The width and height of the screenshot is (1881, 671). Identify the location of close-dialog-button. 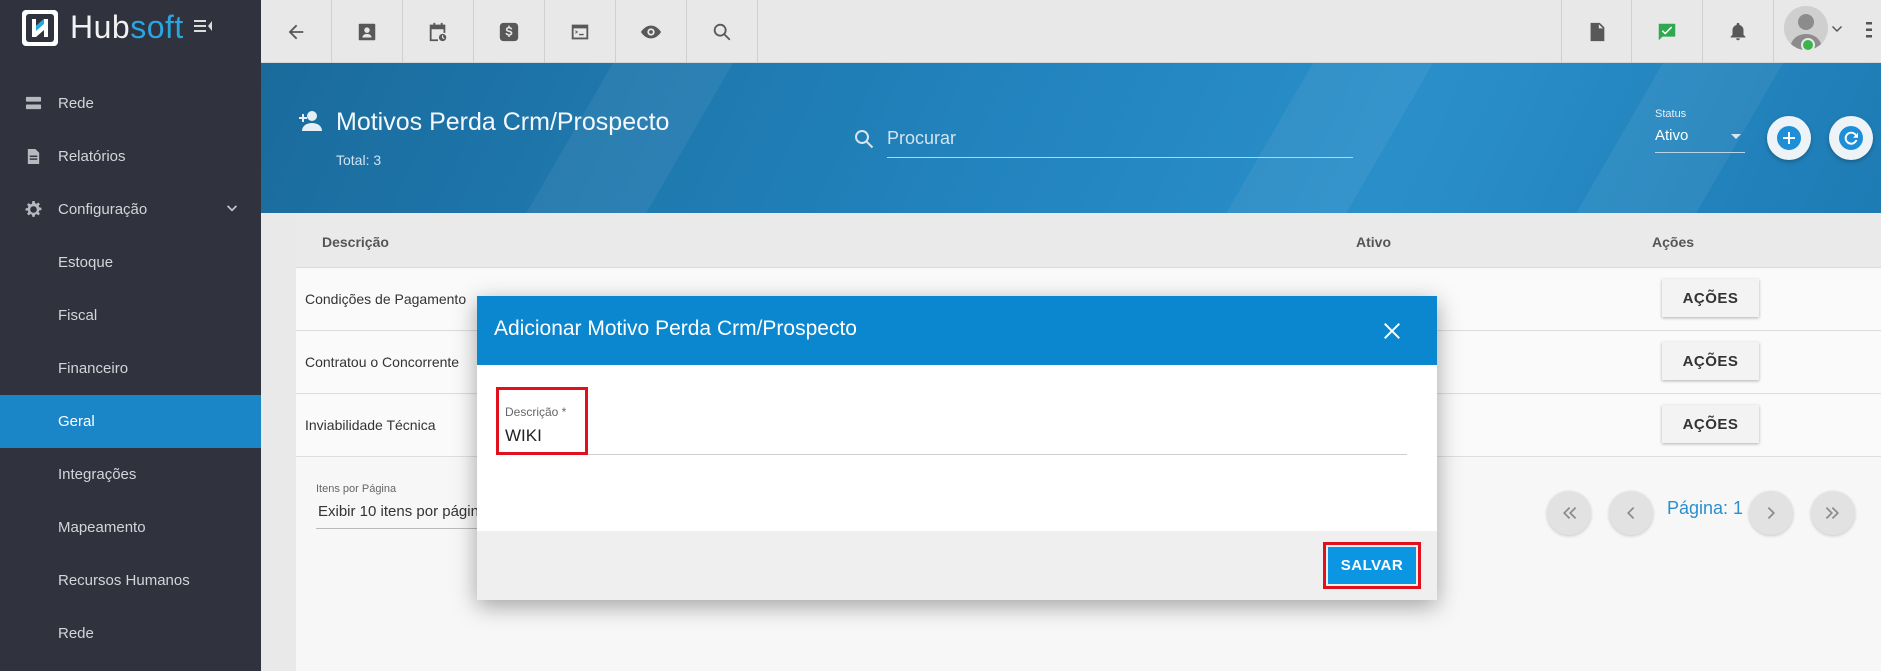
(1392, 331).